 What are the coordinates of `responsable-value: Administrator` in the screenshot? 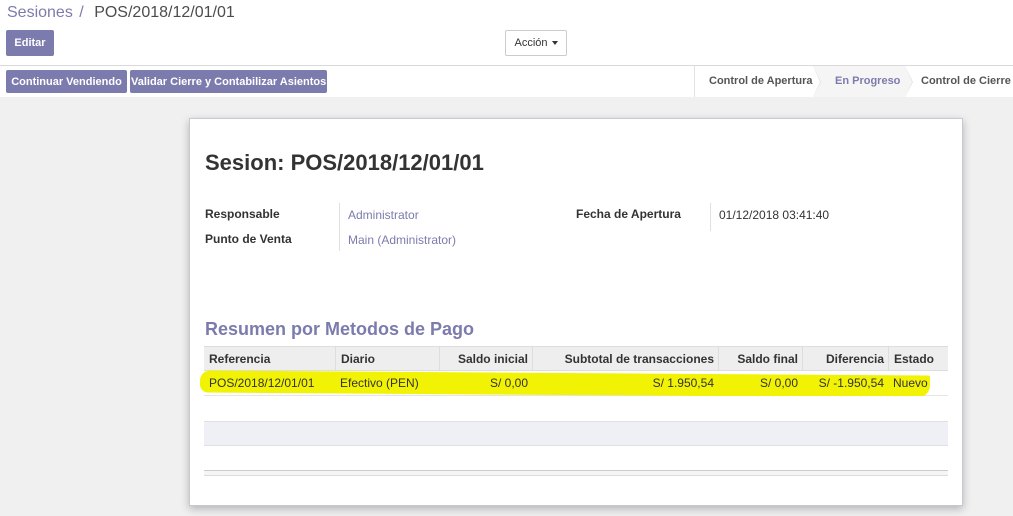 It's located at (383, 215).